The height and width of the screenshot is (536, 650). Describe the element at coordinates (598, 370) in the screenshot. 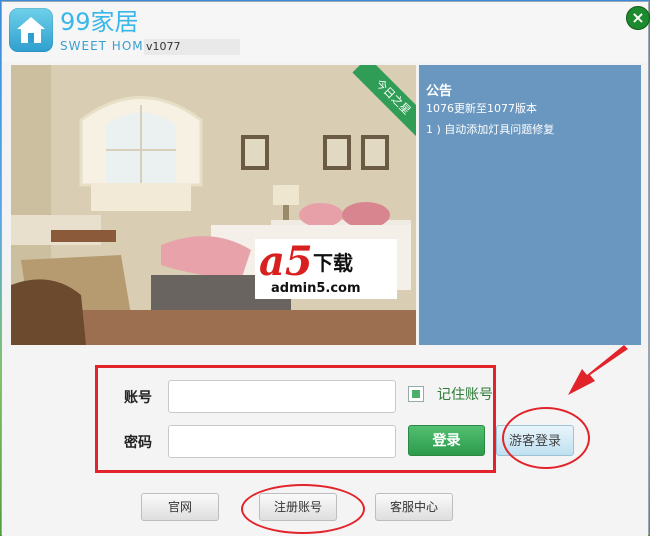

I see `annotation-arrow-icon` at that location.